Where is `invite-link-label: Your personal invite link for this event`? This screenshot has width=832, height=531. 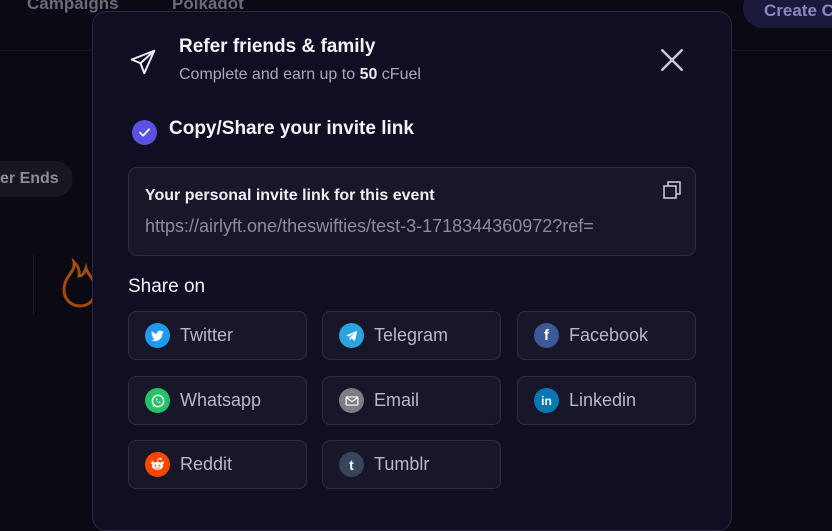 invite-link-label: Your personal invite link for this event is located at coordinates (290, 195).